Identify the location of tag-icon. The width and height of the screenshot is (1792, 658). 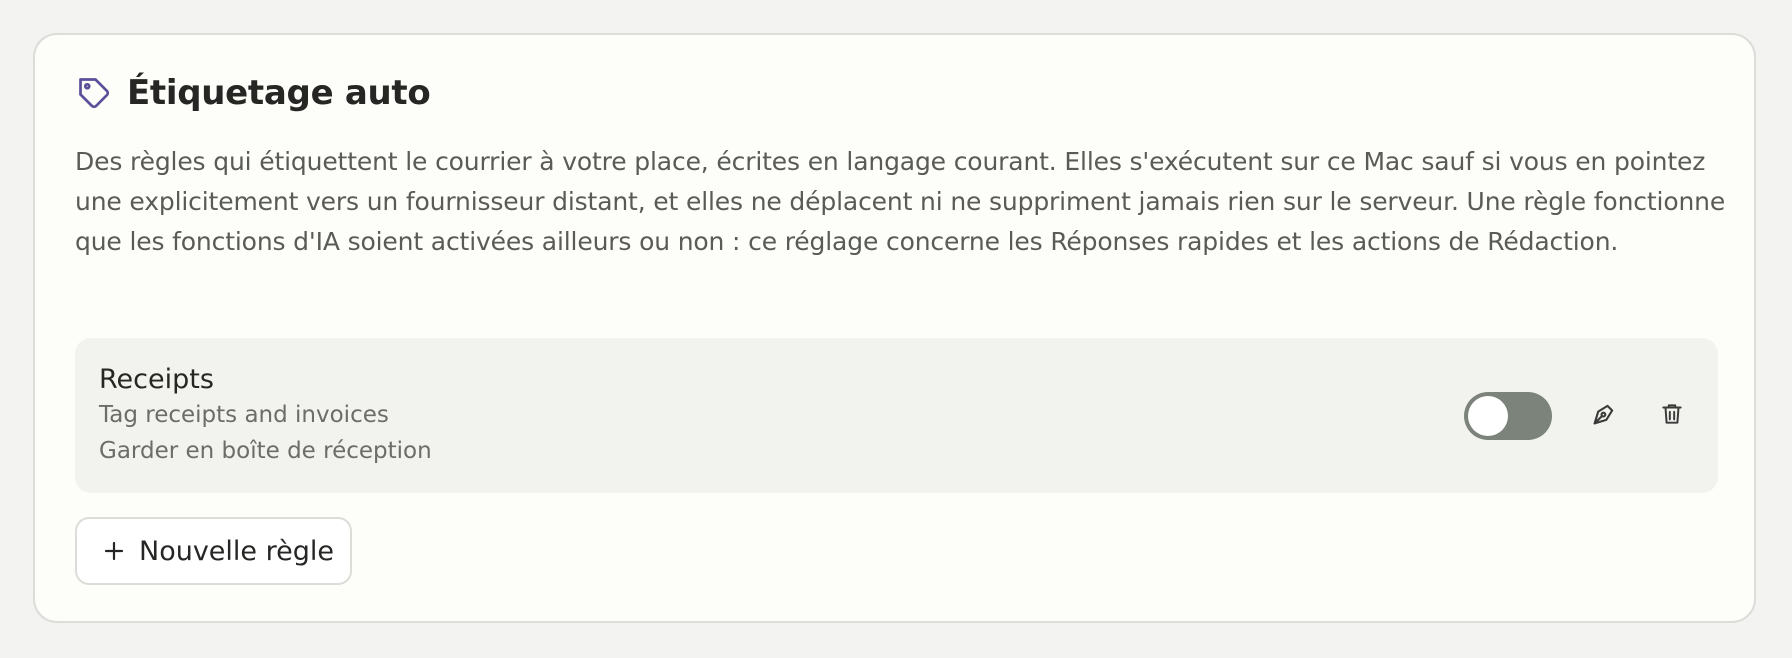
(94, 93).